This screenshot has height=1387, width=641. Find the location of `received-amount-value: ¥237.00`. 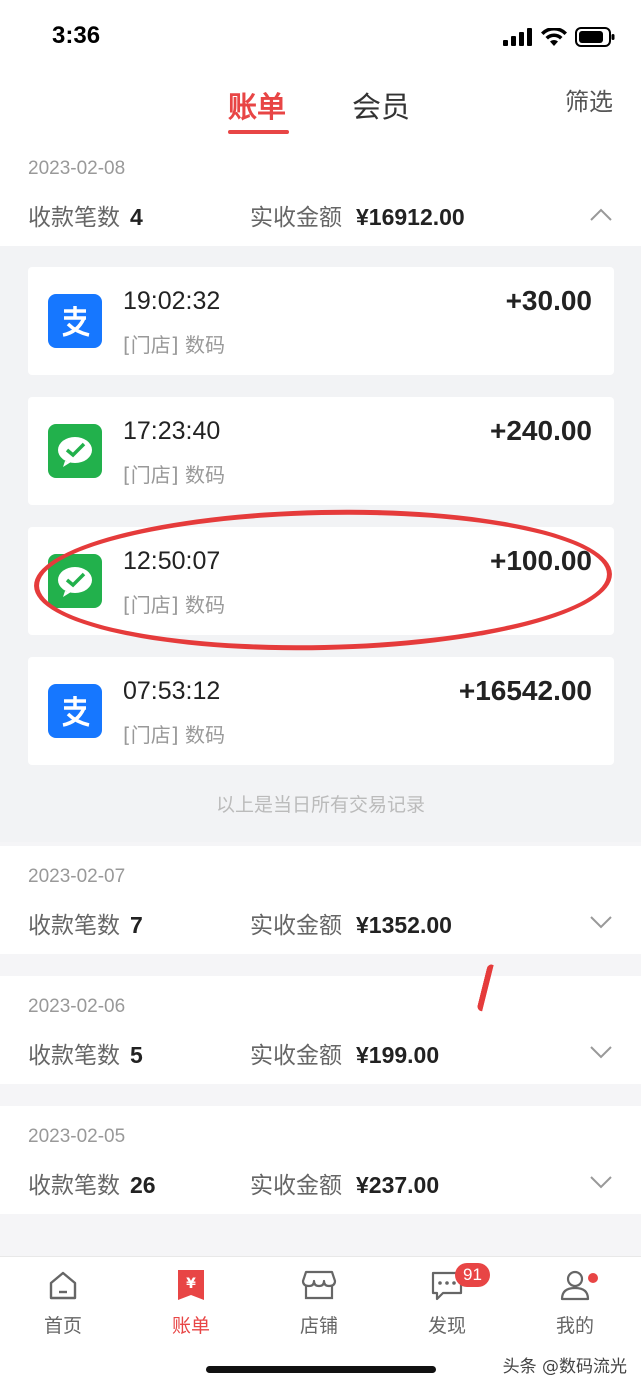

received-amount-value: ¥237.00 is located at coordinates (398, 1185).